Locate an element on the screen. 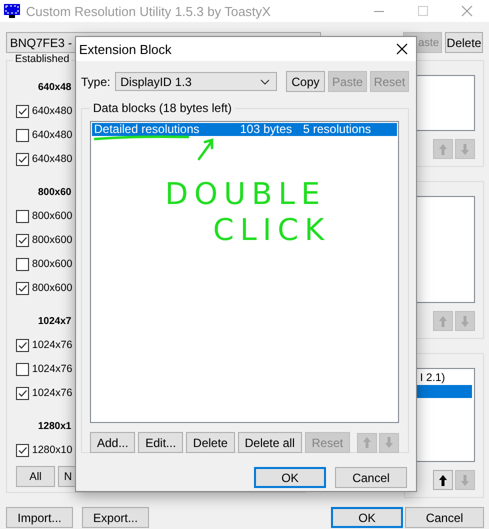 The height and width of the screenshot is (529, 489). handwritten-note: CLICK is located at coordinates (271, 231).